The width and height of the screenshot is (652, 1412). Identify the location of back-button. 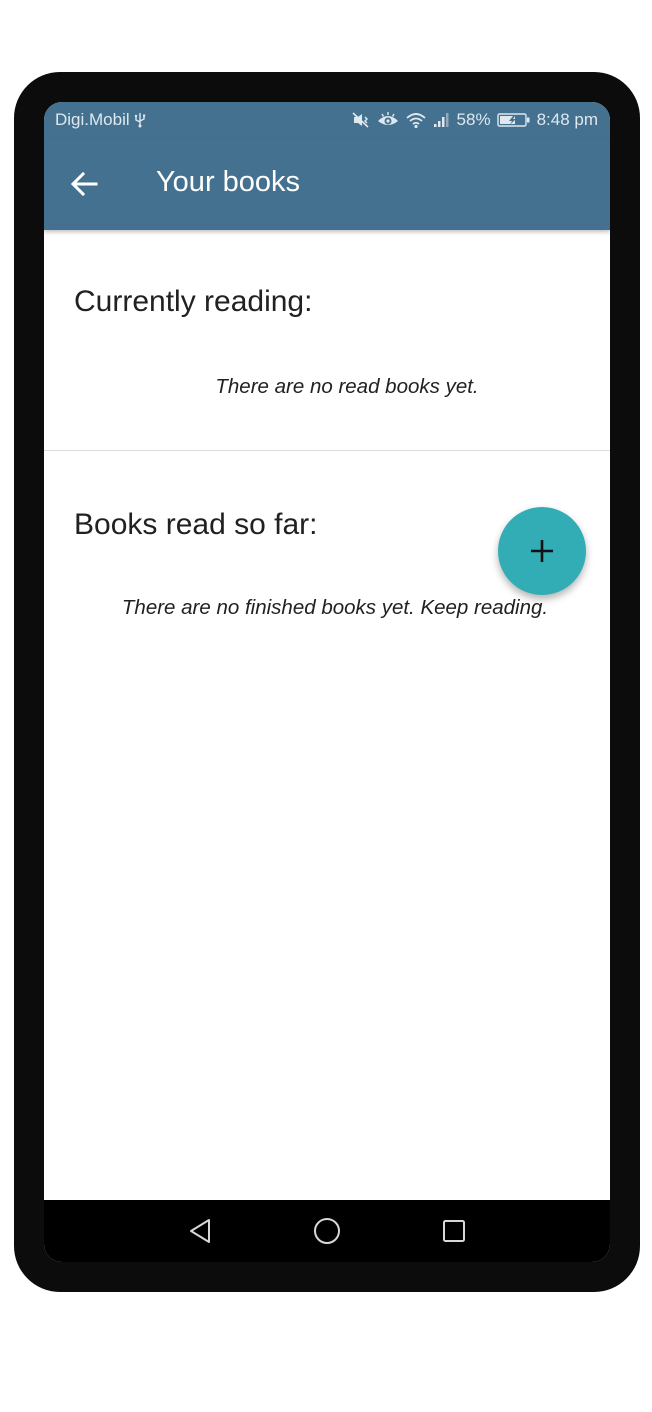
(84, 184).